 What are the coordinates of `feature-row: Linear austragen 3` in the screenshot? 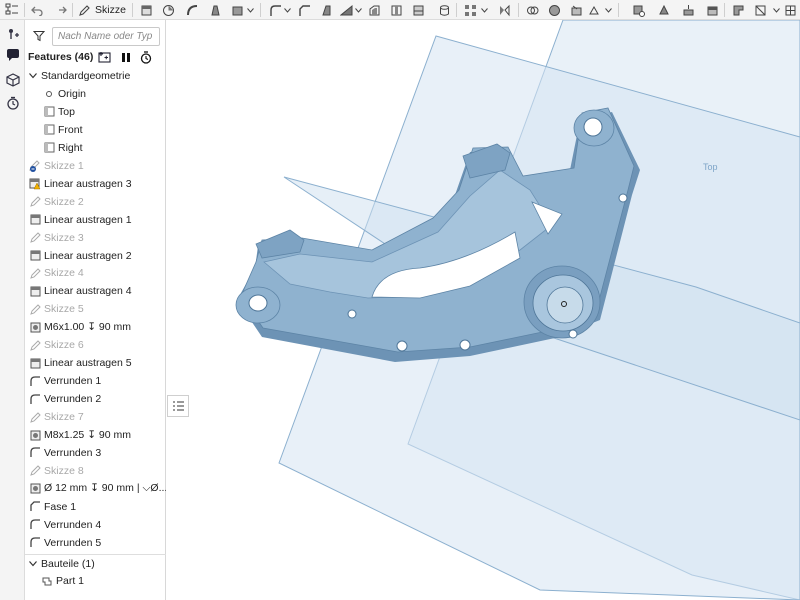 It's located at (95, 184).